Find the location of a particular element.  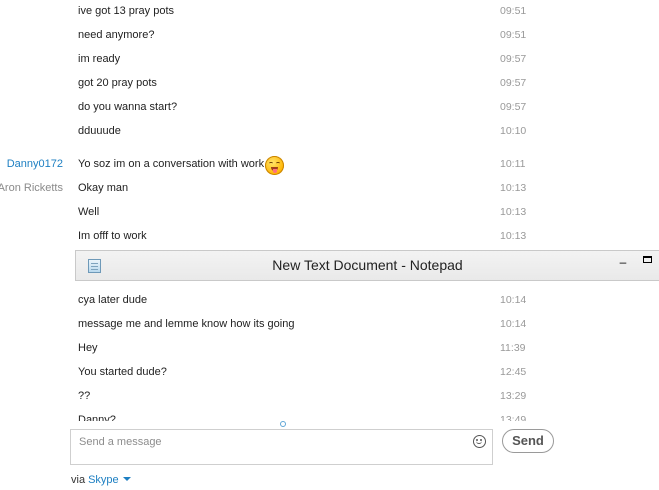

via-skype-selector: via Skype is located at coordinates (101, 480).